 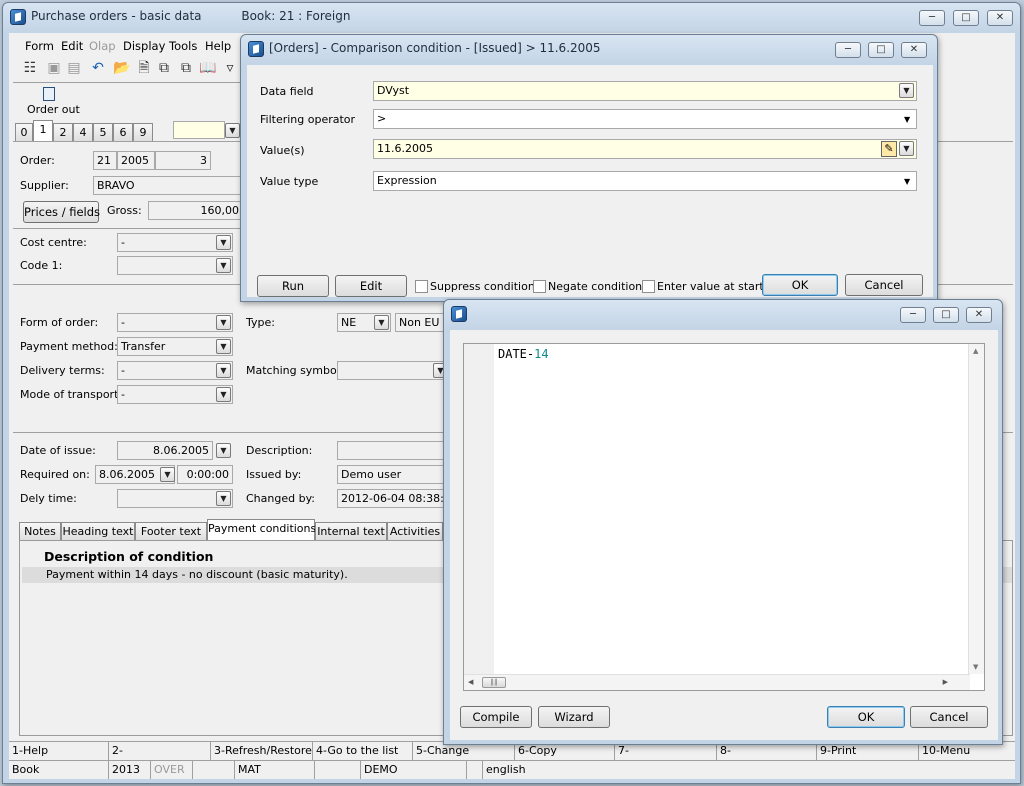 What do you see at coordinates (103, 132) in the screenshot?
I see `tab-page-5: 5` at bounding box center [103, 132].